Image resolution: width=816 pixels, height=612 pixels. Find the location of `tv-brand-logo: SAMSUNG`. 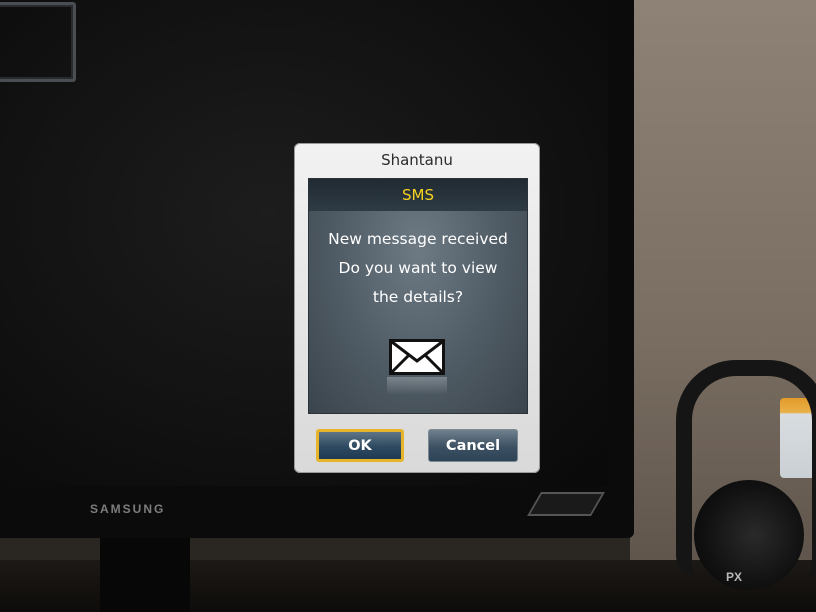

tv-brand-logo: SAMSUNG is located at coordinates (128, 509).